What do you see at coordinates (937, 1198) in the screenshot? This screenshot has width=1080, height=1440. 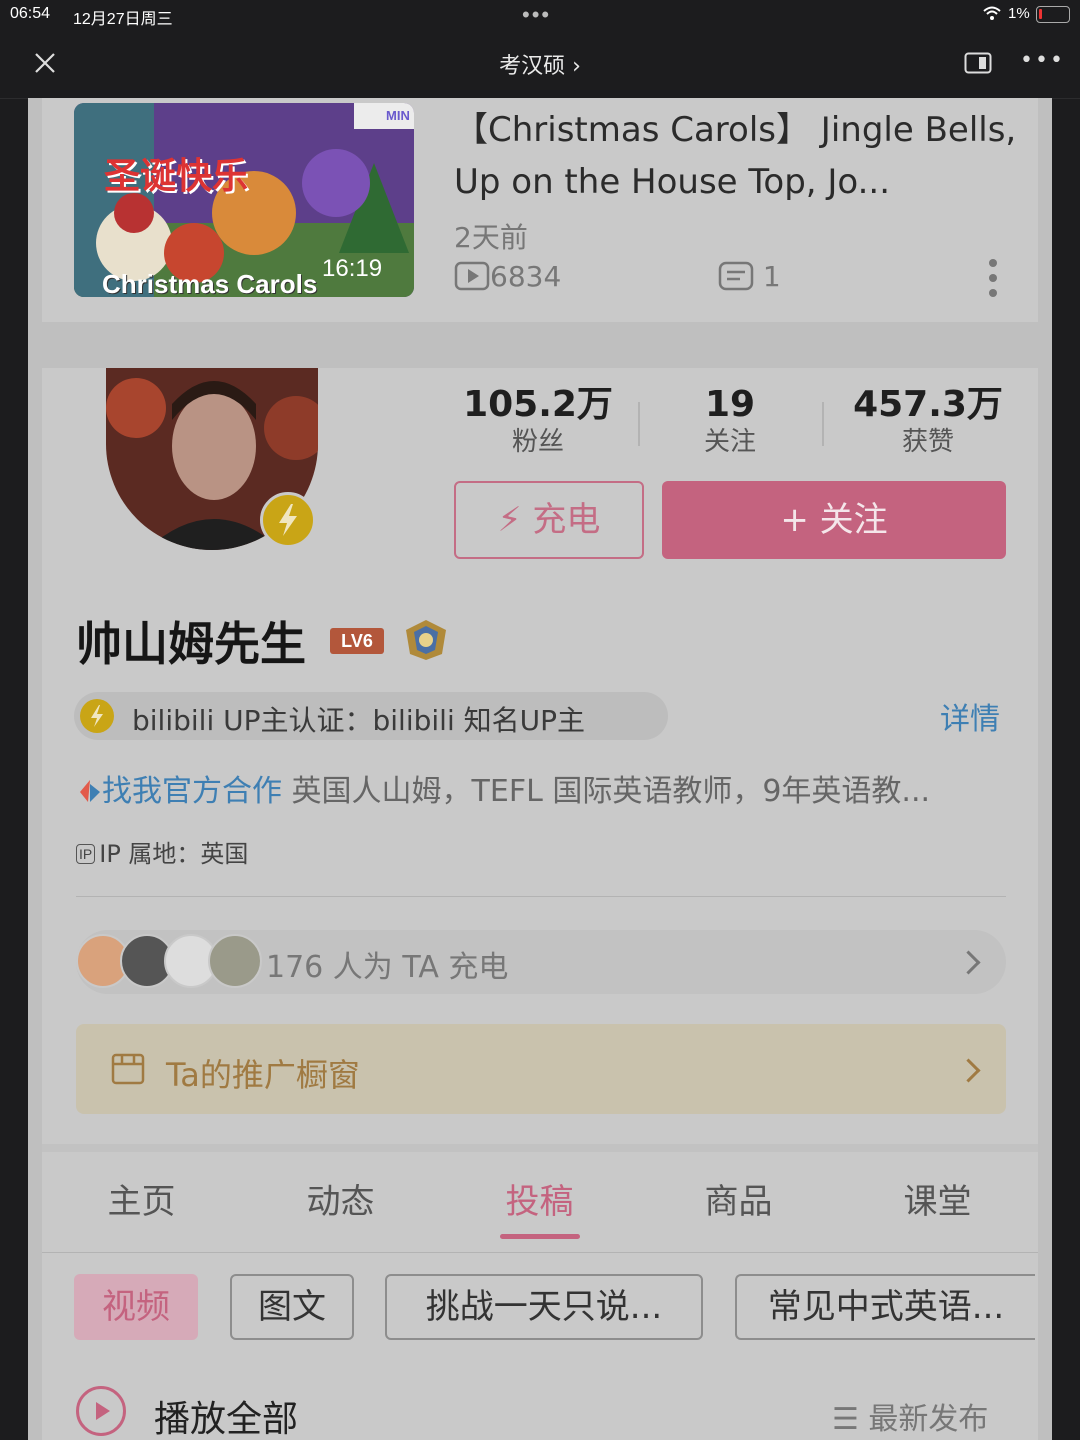 I see `tab-classroom: 课堂` at bounding box center [937, 1198].